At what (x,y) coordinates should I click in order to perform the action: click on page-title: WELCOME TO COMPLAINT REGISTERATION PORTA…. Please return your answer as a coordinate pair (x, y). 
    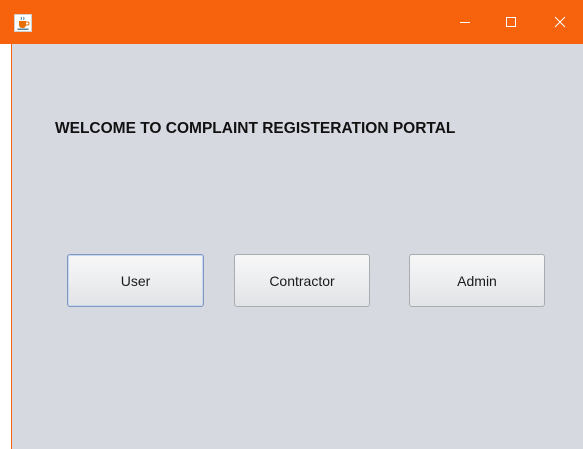
    Looking at the image, I should click on (255, 128).